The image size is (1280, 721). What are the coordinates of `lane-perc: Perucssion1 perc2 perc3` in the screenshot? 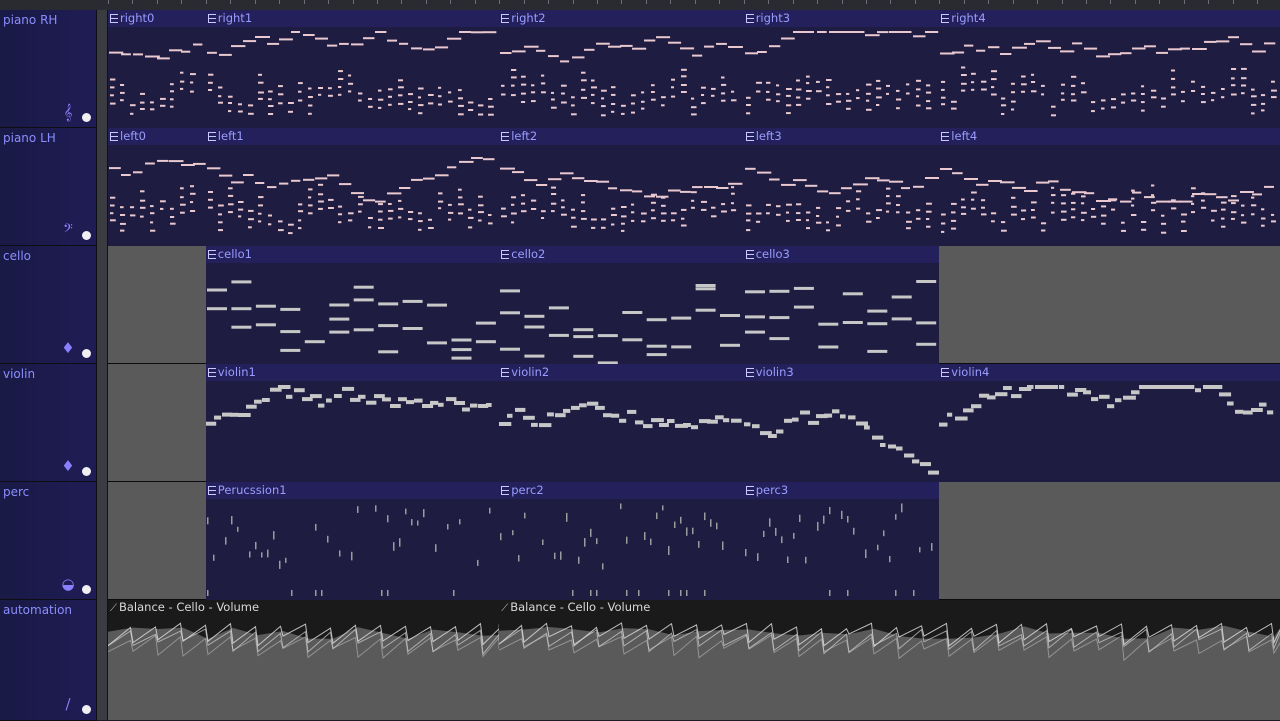 It's located at (694, 541).